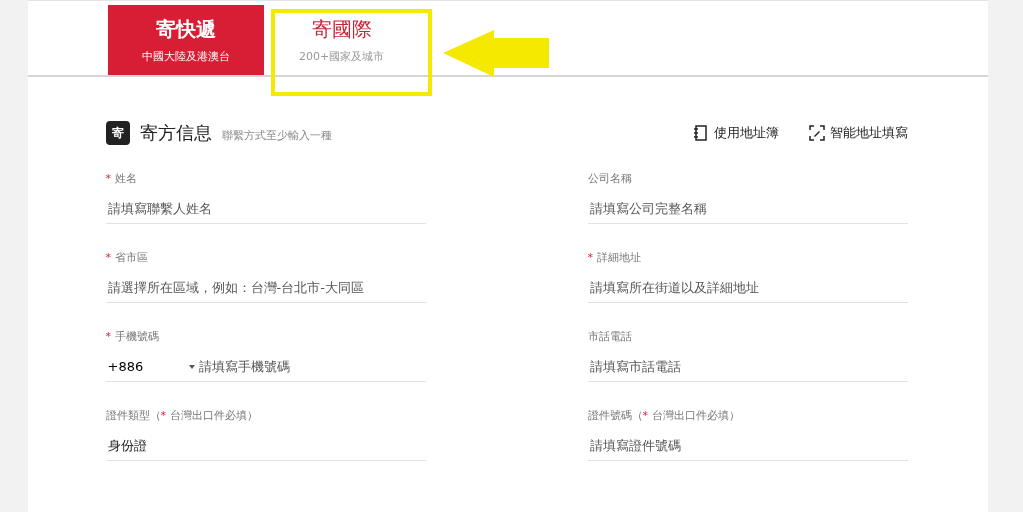  Describe the element at coordinates (816, 133) in the screenshot. I see `scan-pen-icon` at that location.